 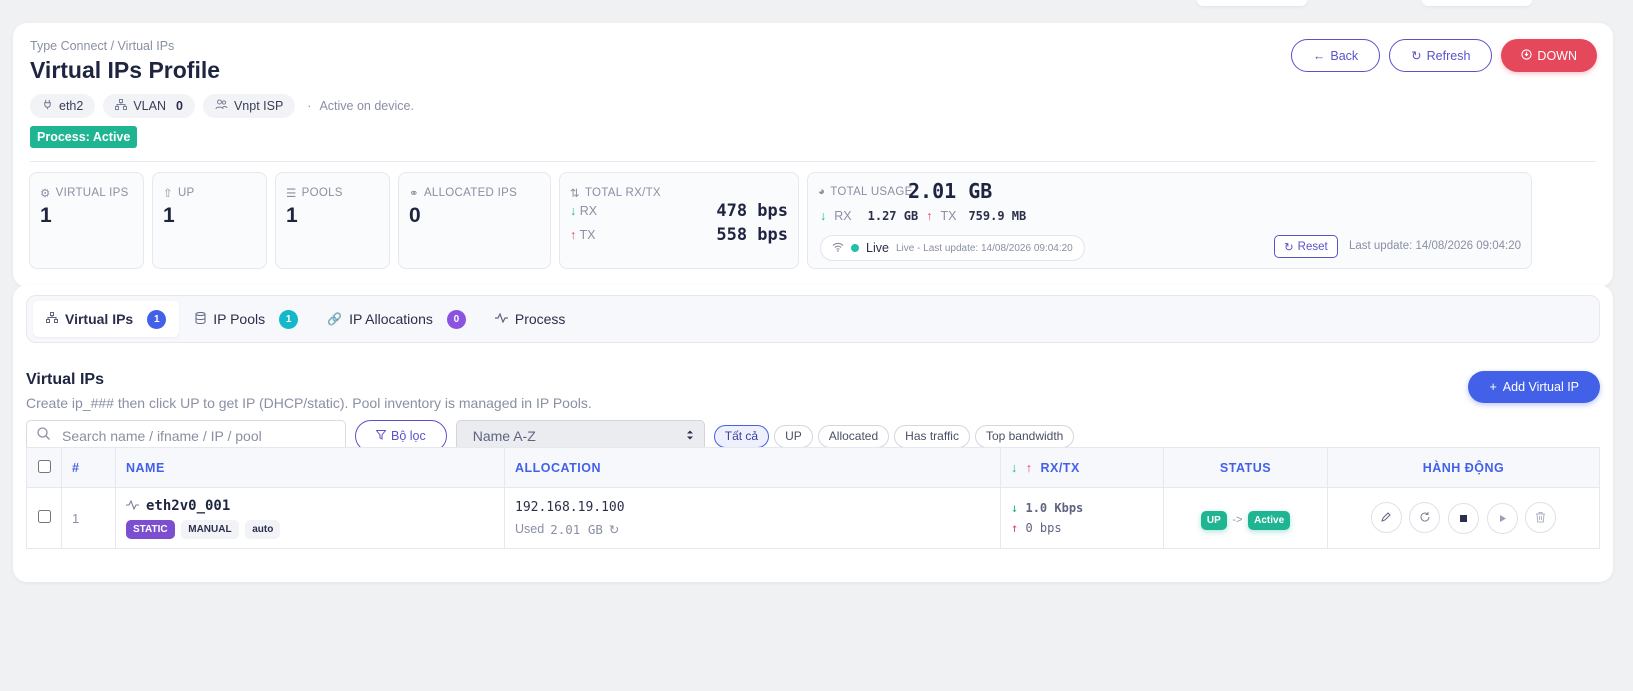 What do you see at coordinates (456, 319) in the screenshot?
I see `tab-ip-allocations-badge: 0` at bounding box center [456, 319].